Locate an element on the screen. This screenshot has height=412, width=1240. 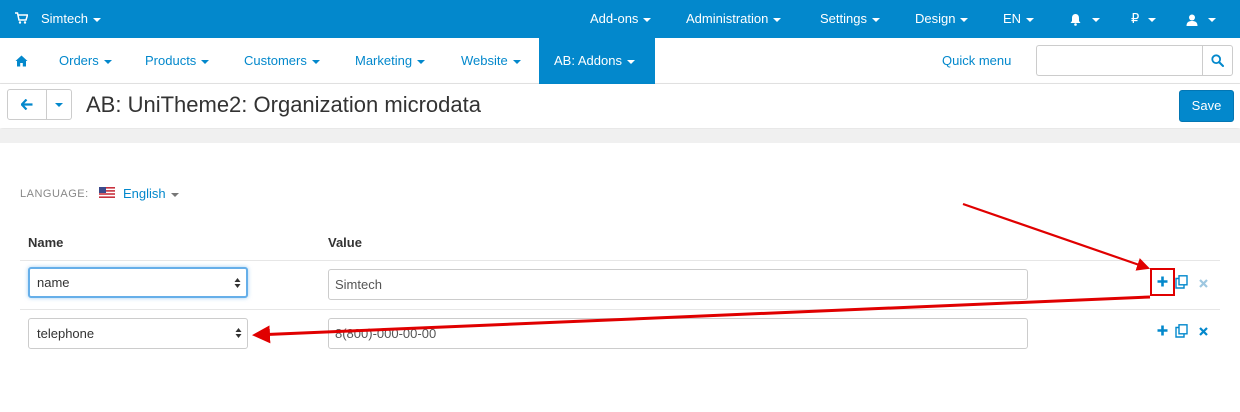
menu-settings: Settings is located at coordinates (850, 19).